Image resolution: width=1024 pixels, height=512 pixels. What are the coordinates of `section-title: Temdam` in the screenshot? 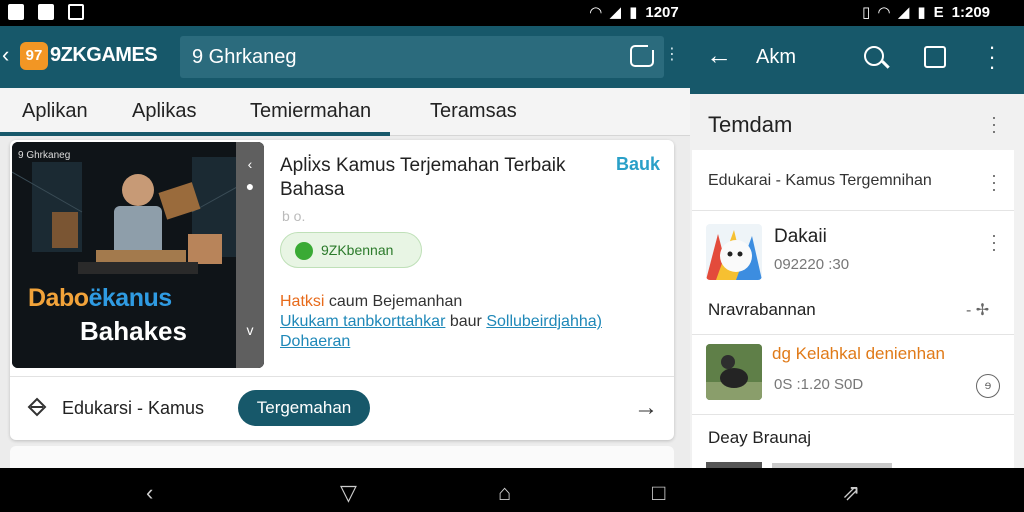 It's located at (750, 124).